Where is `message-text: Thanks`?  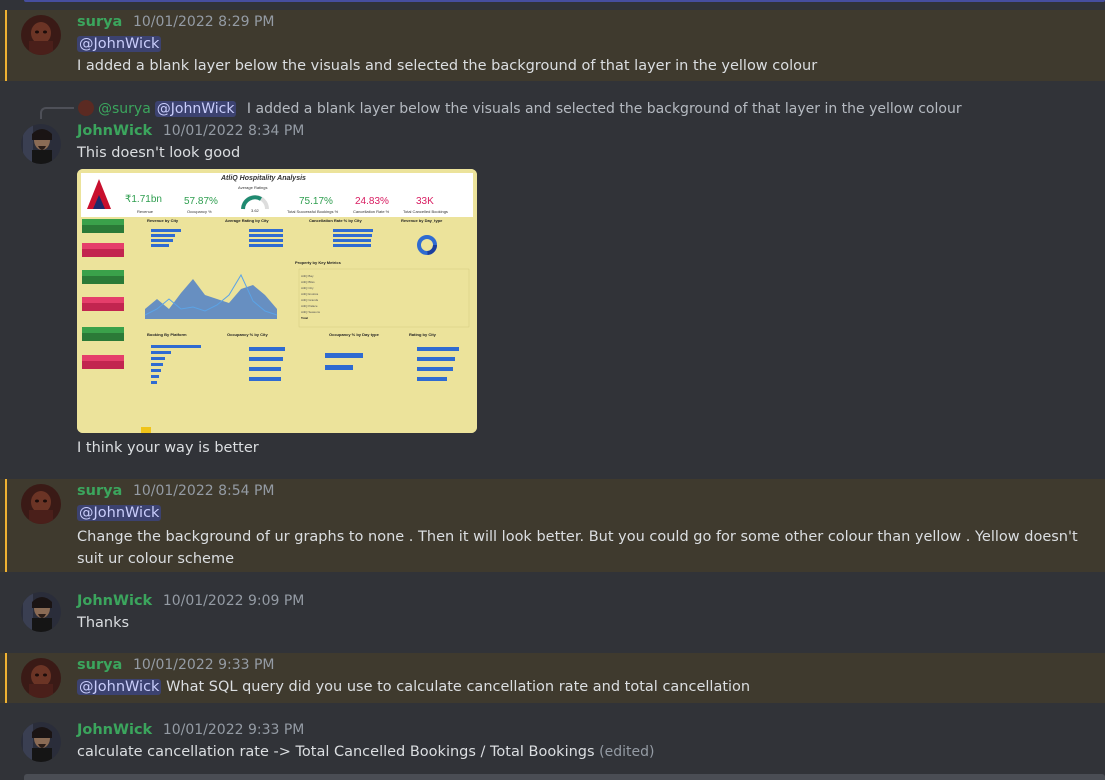
message-text: Thanks is located at coordinates (103, 623).